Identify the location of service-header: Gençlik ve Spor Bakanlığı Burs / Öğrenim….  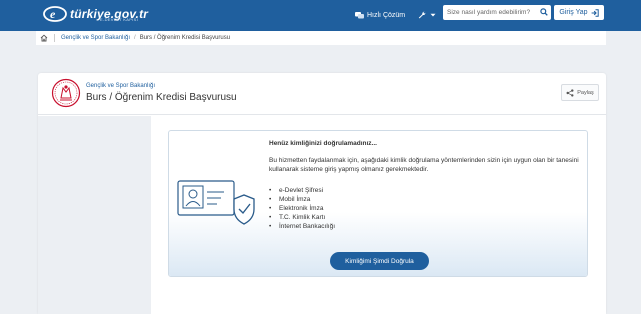
(322, 94).